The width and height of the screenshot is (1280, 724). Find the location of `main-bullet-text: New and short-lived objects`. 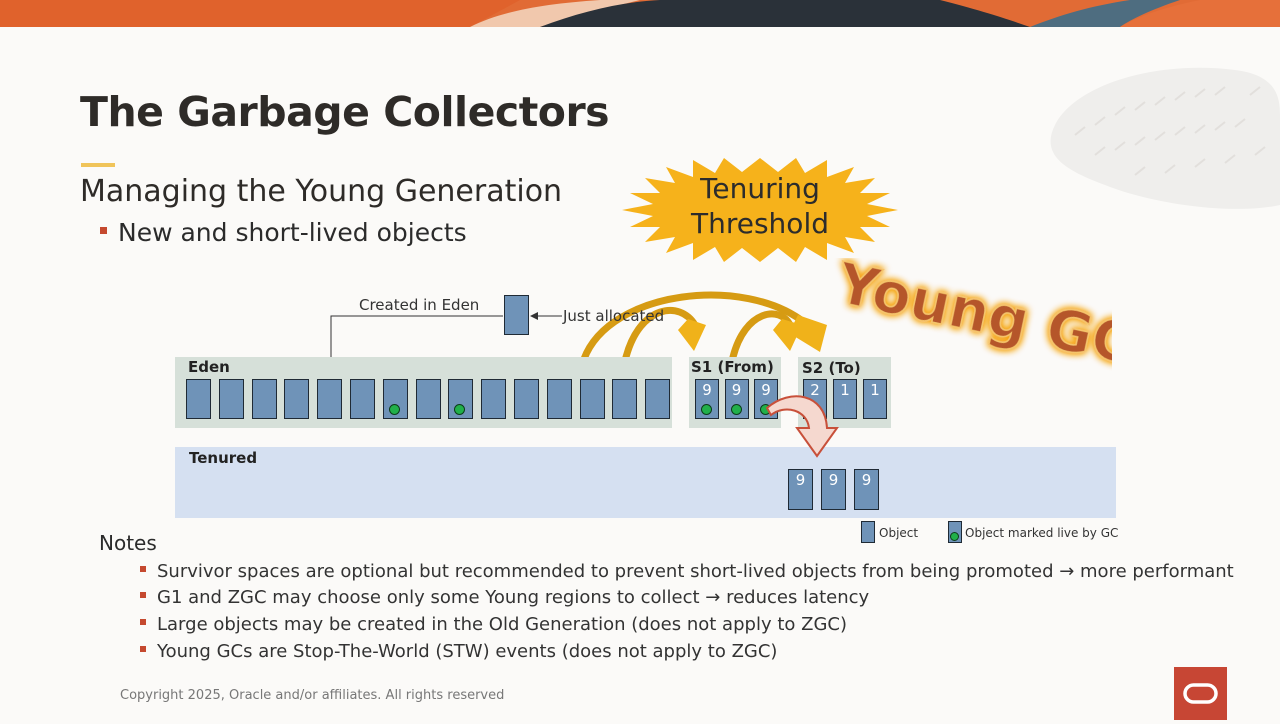

main-bullet-text: New and short-lived objects is located at coordinates (292, 232).